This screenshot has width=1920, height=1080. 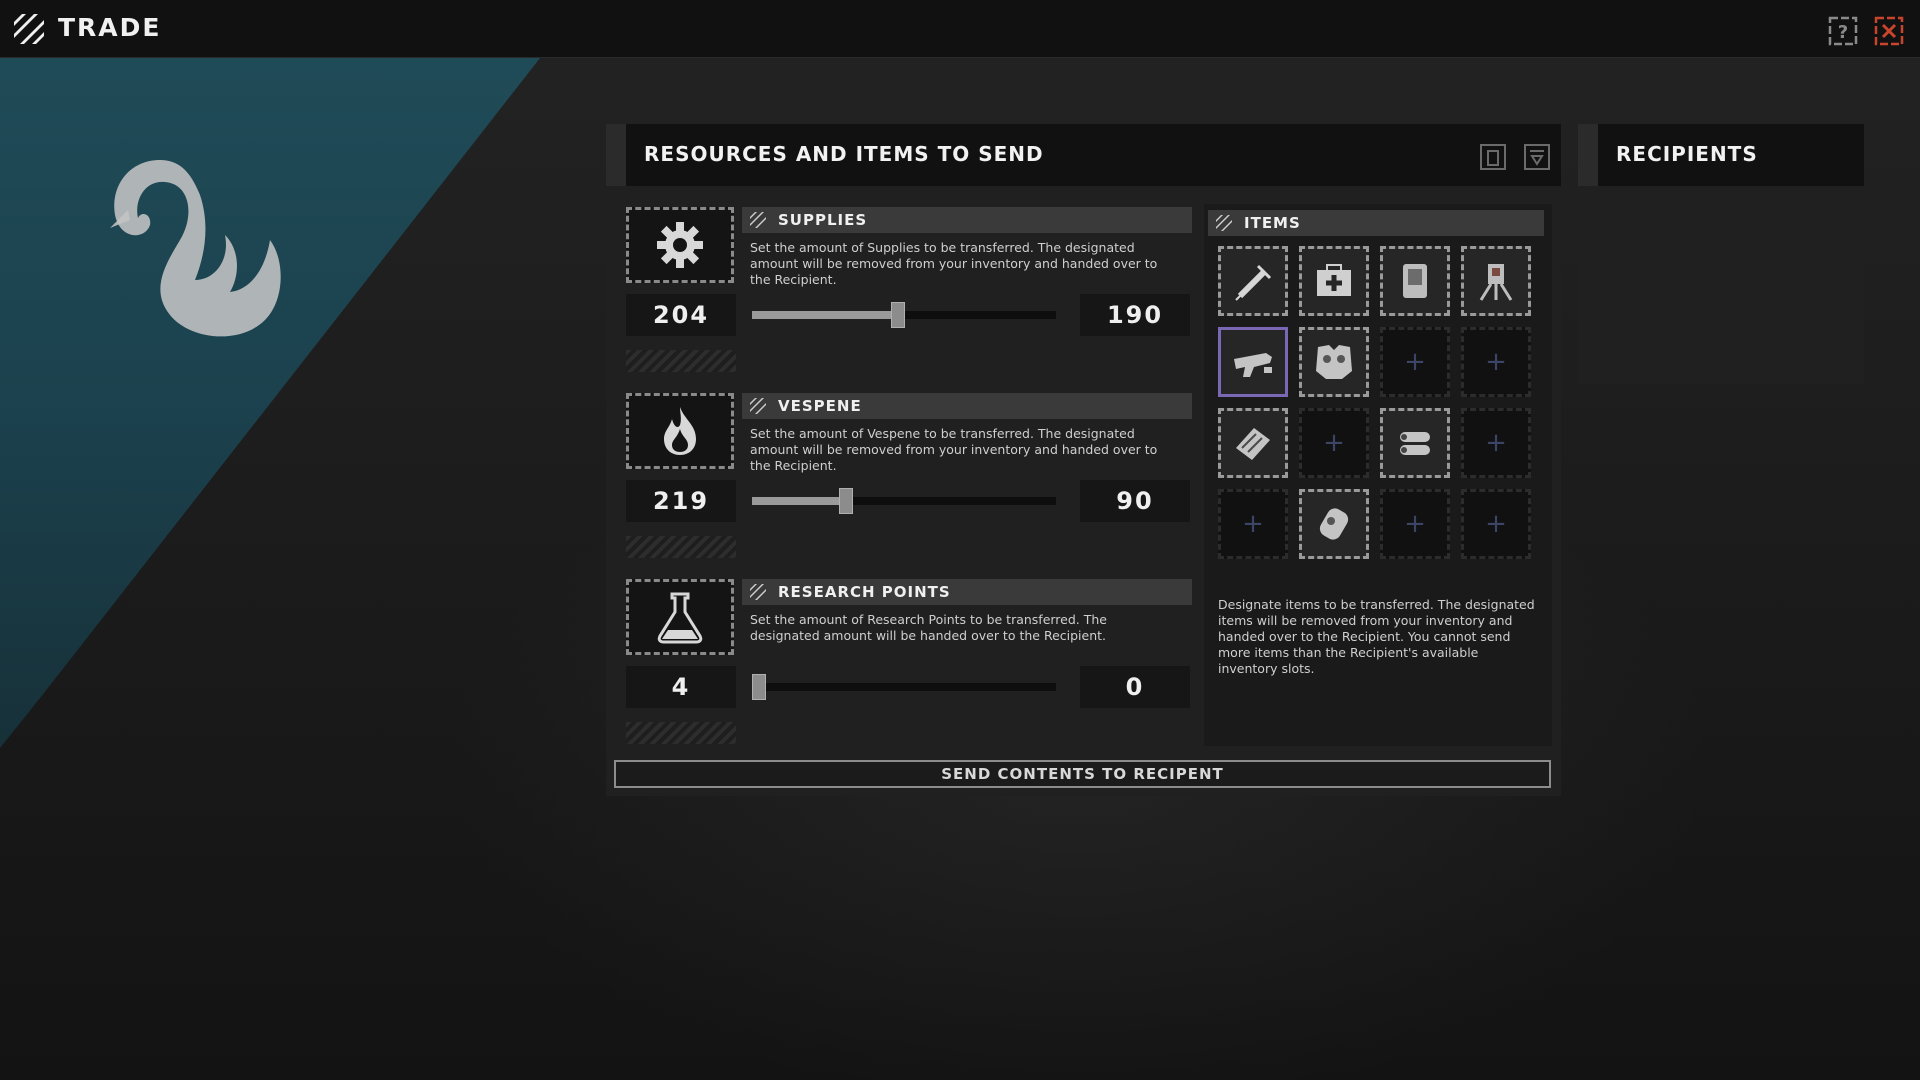 I want to click on vespene-slider, so click(x=904, y=501).